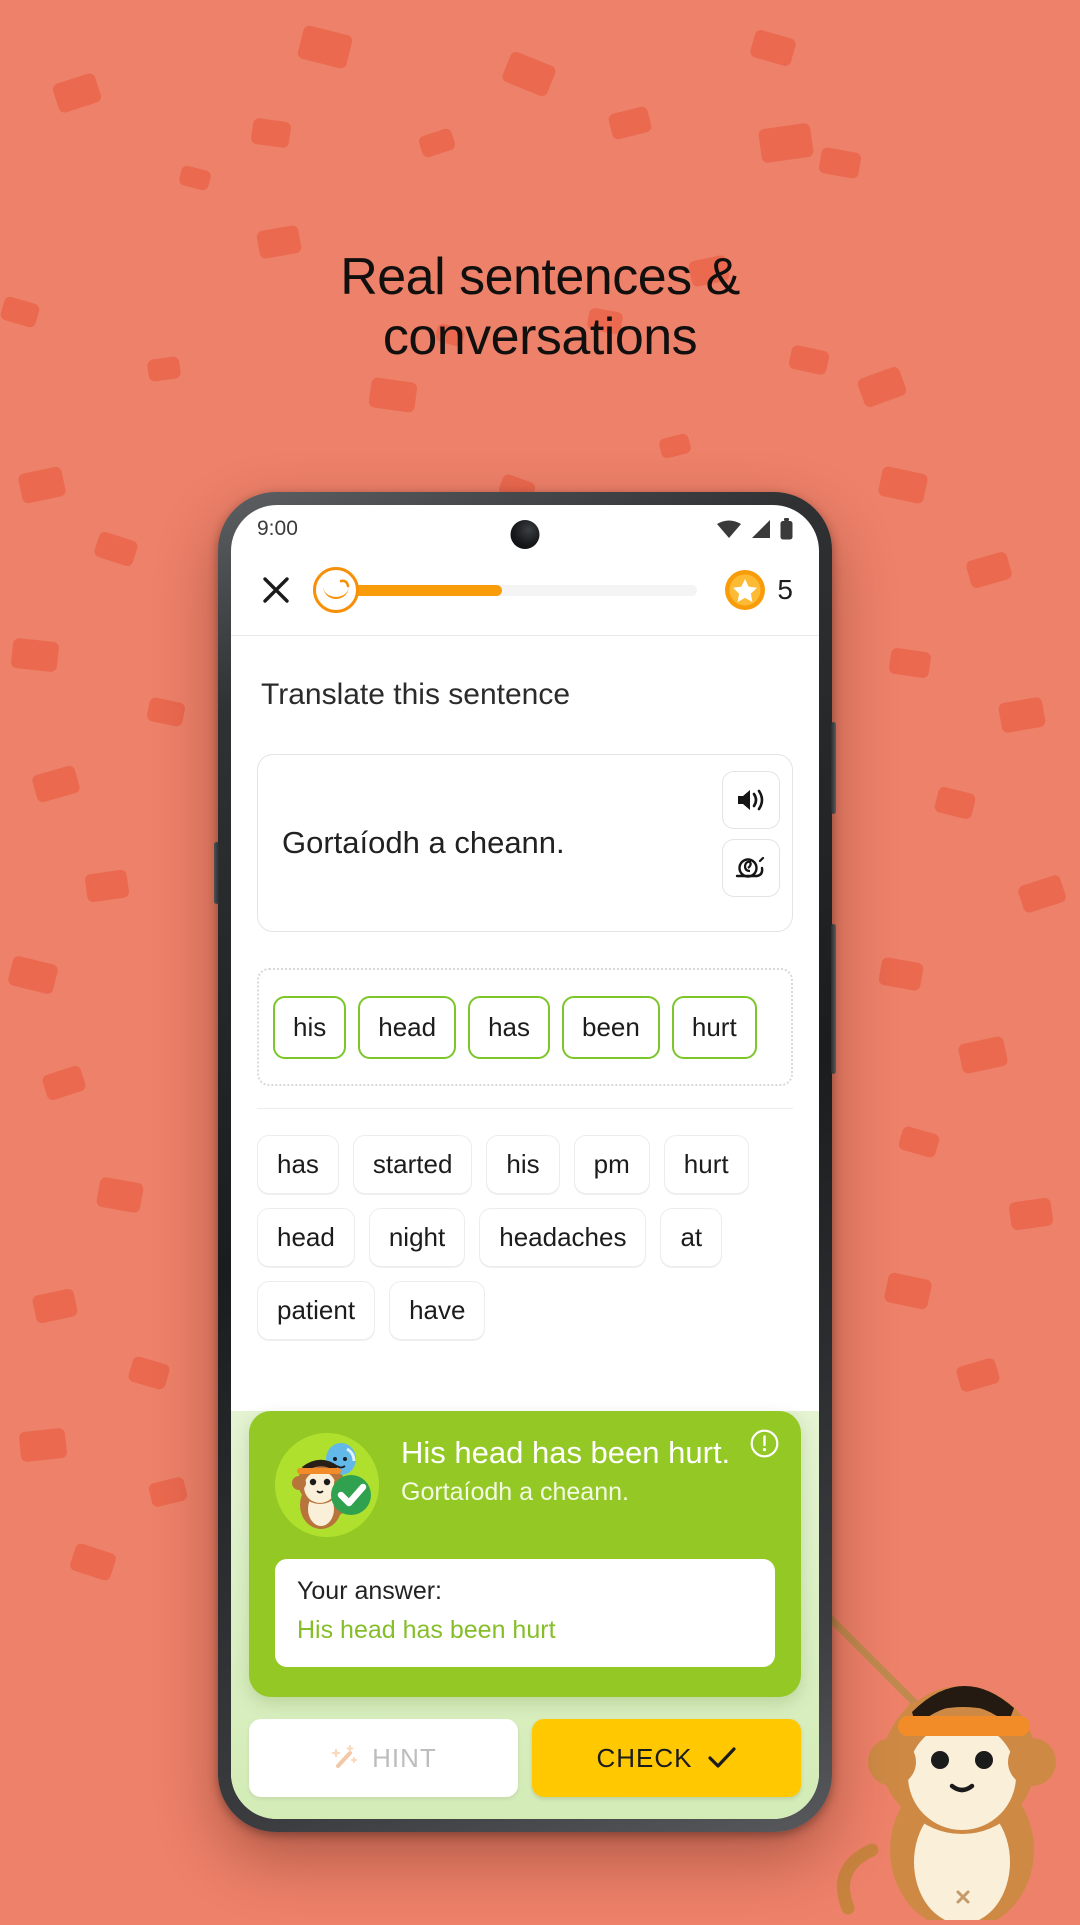 This screenshot has height=1925, width=1080. Describe the element at coordinates (525, 534) in the screenshot. I see `camera-punch-hole-icon` at that location.